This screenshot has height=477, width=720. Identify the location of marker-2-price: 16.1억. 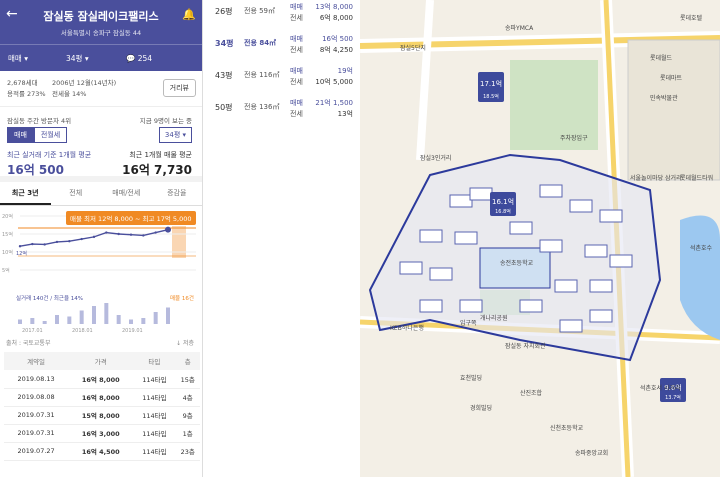
(503, 202).